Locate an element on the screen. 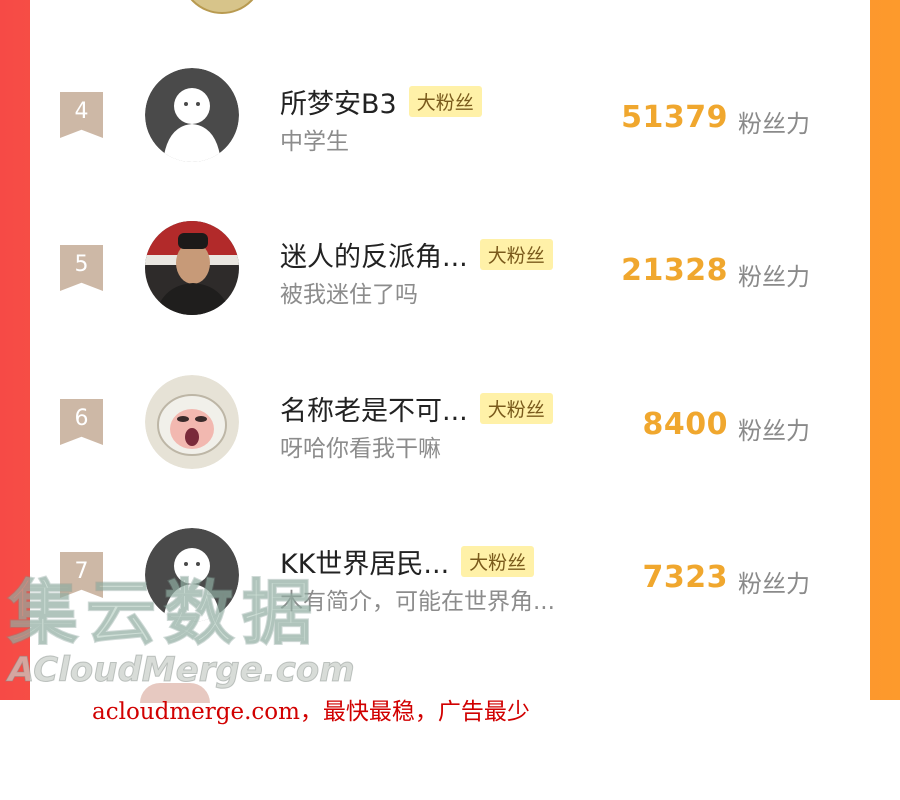 The height and width of the screenshot is (800, 900). watermark-logo-text: 集云数据 is located at coordinates (163, 613).